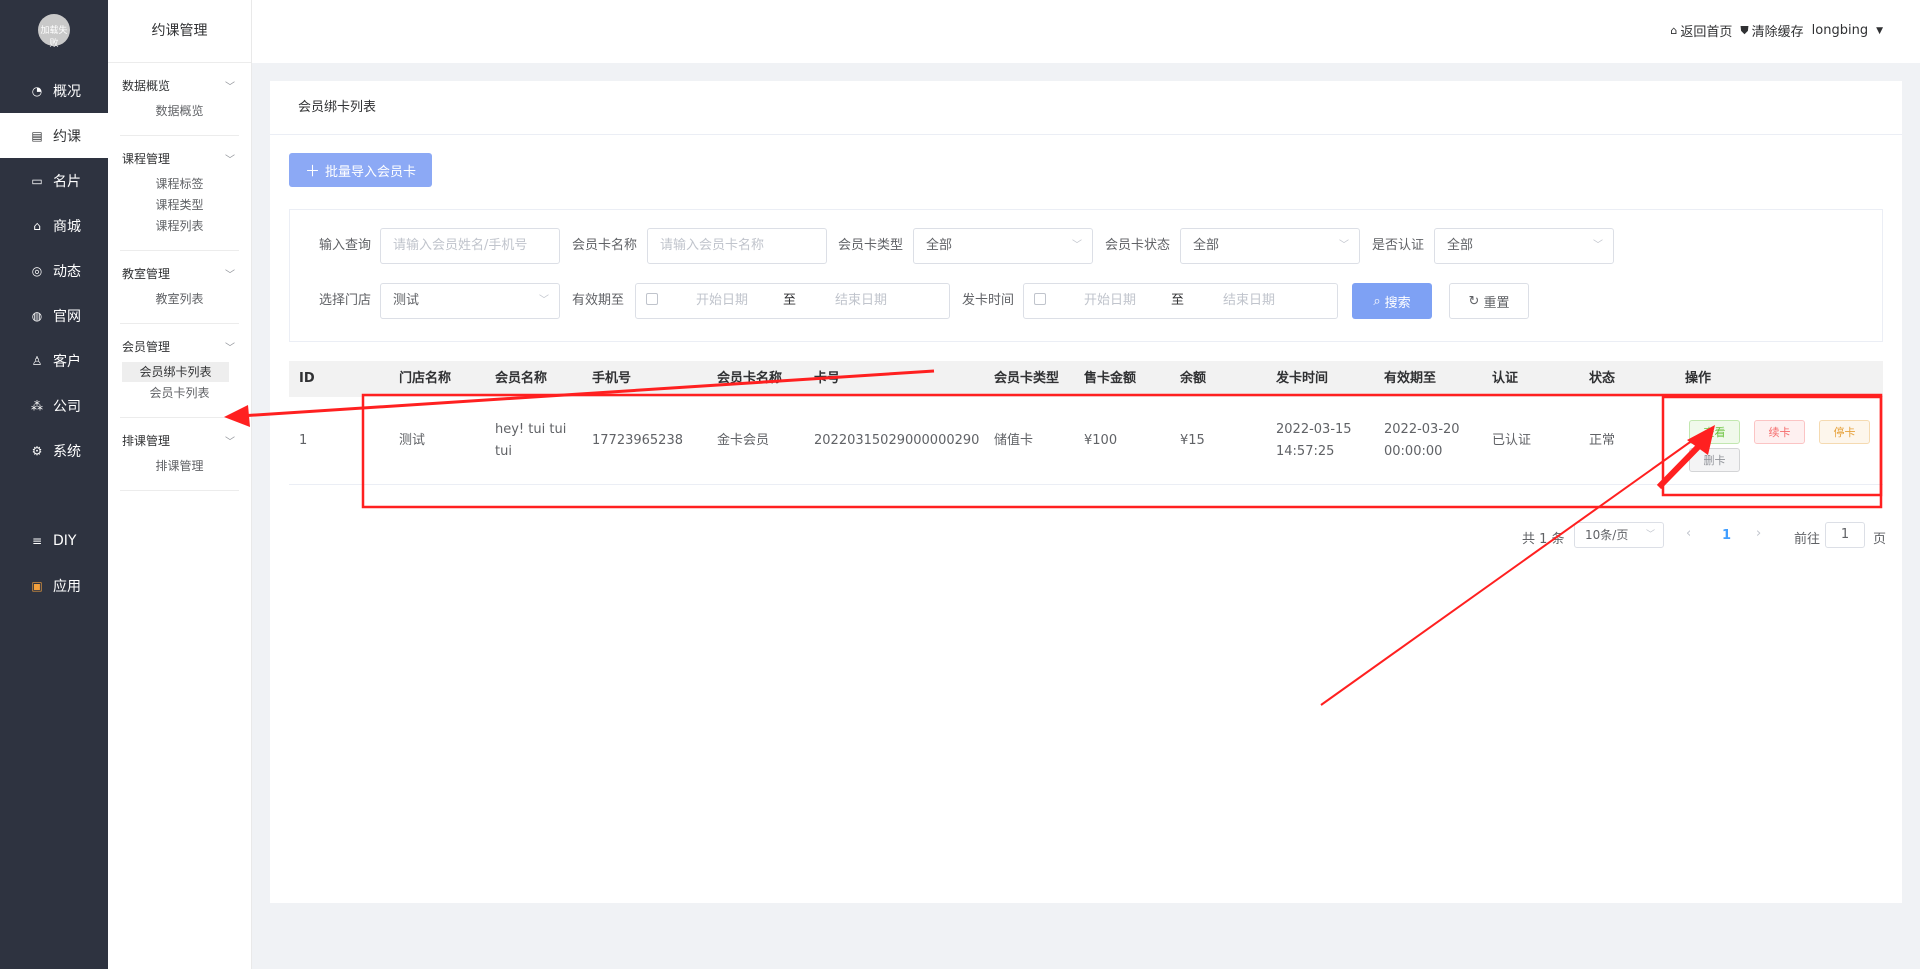  I want to click on menu-item-classroom-list: 教室列表, so click(179, 299).